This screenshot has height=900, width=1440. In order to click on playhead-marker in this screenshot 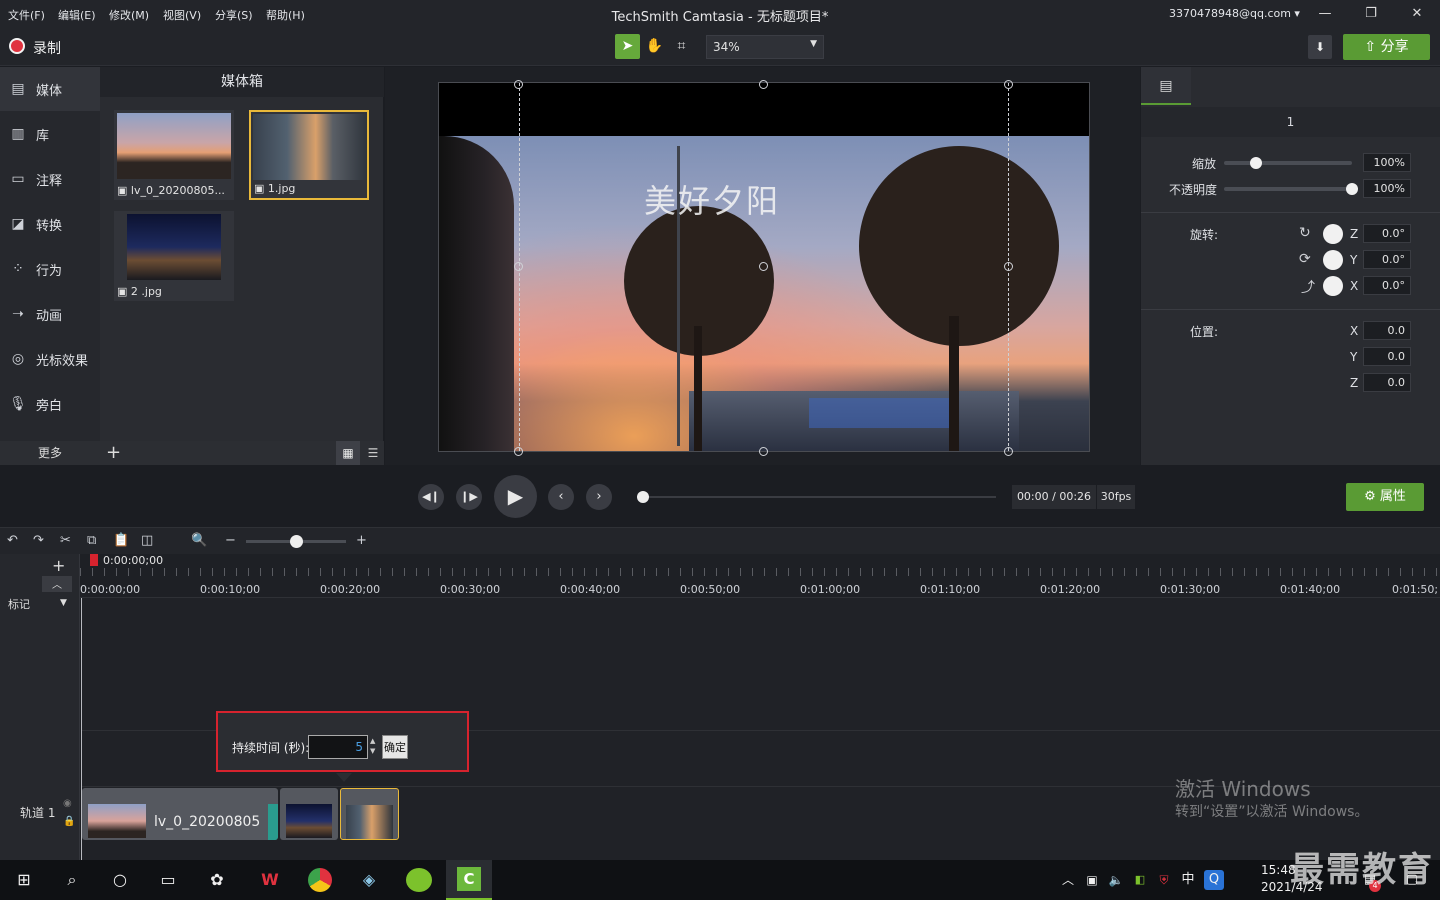, I will do `click(94, 560)`.